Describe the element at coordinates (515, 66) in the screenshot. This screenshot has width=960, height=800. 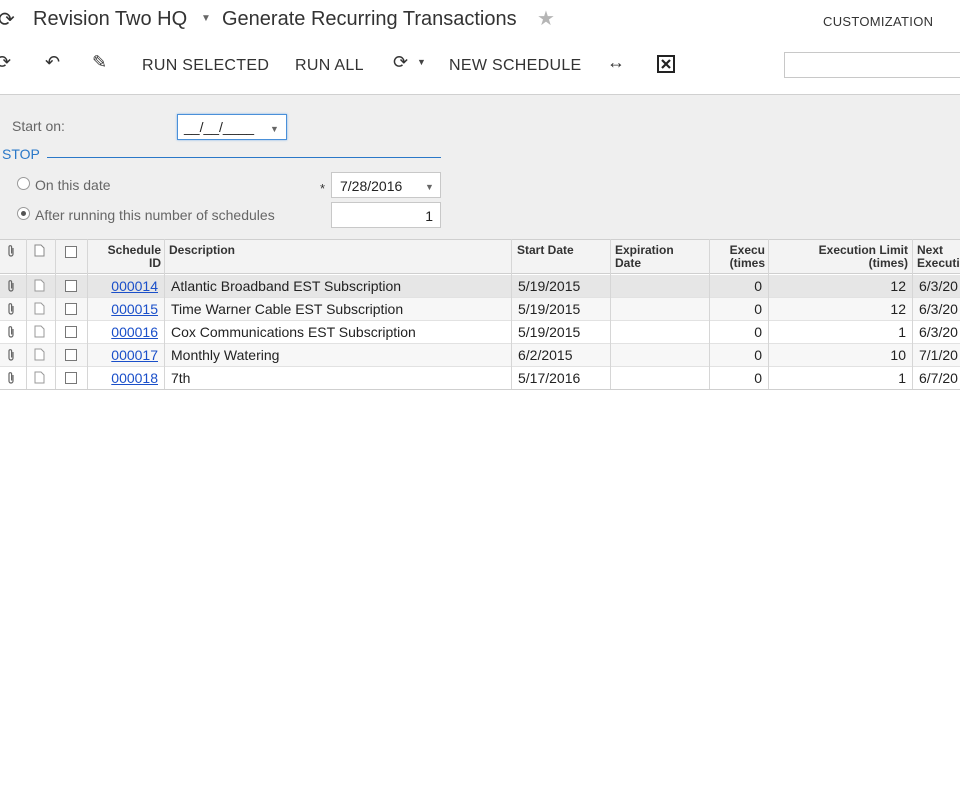
I see `new-schedule-button: NEW SCHEDULE` at that location.